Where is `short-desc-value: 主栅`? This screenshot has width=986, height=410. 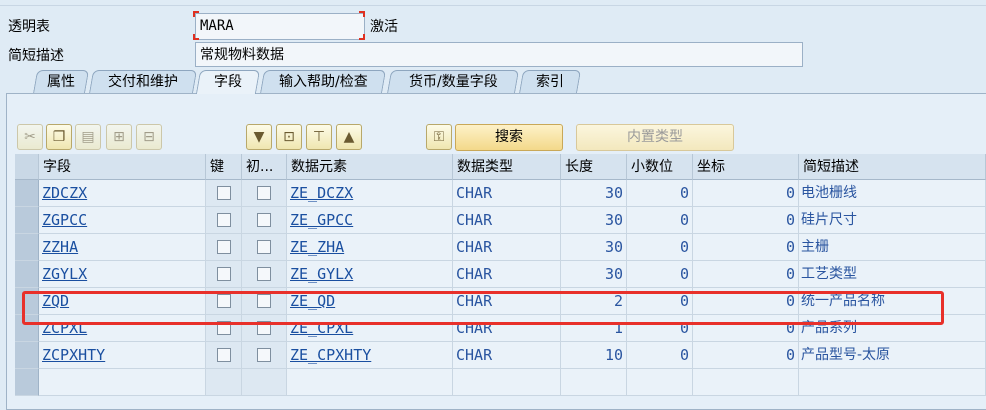
short-desc-value: 主栅 is located at coordinates (892, 247).